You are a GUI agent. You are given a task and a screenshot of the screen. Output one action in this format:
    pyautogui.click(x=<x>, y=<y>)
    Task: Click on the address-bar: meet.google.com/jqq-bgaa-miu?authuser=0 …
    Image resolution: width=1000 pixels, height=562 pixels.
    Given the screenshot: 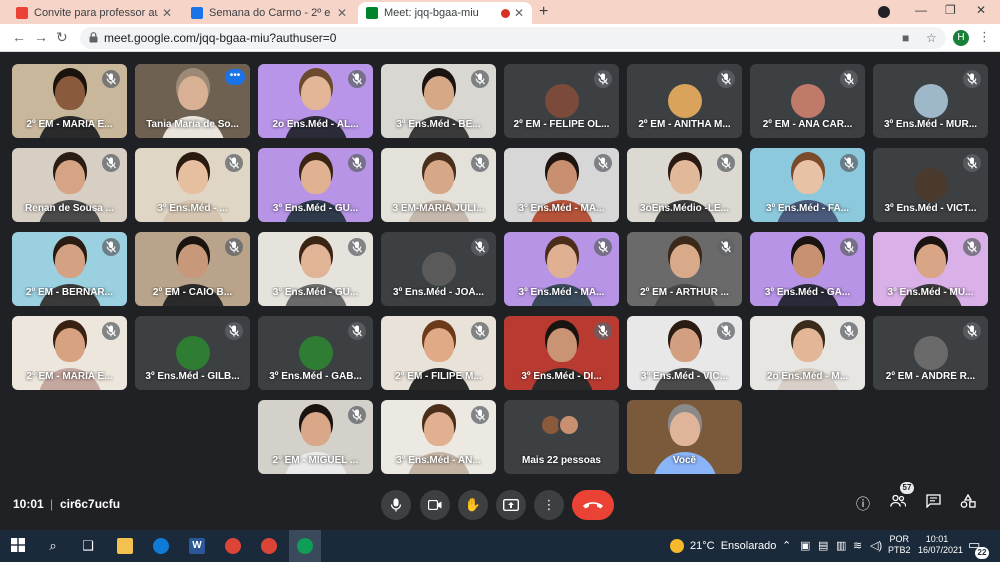 What is the action you would take?
    pyautogui.click(x=513, y=38)
    